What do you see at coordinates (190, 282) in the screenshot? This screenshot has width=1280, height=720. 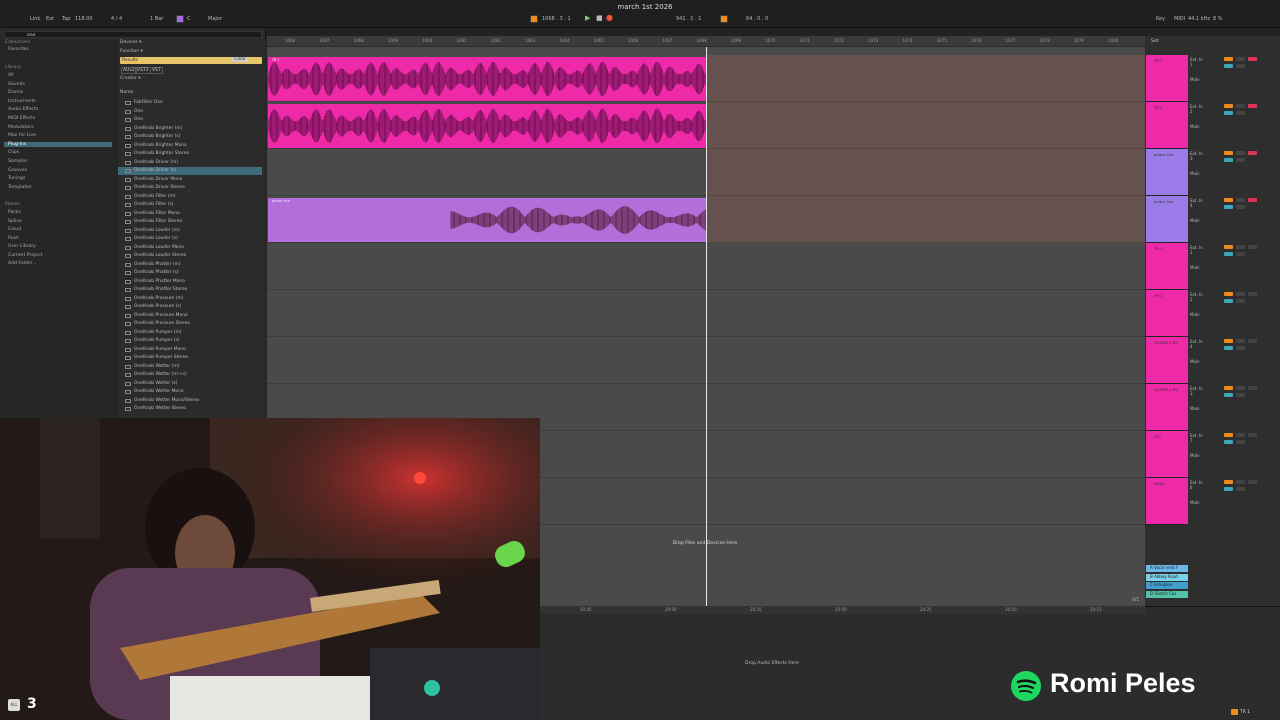 I see `list-item: OneKnob Phatter Mono` at bounding box center [190, 282].